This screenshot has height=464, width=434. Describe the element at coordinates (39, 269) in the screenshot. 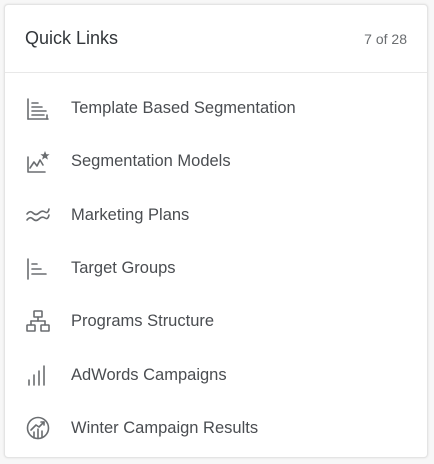

I see `horizontal-bars-icon` at that location.